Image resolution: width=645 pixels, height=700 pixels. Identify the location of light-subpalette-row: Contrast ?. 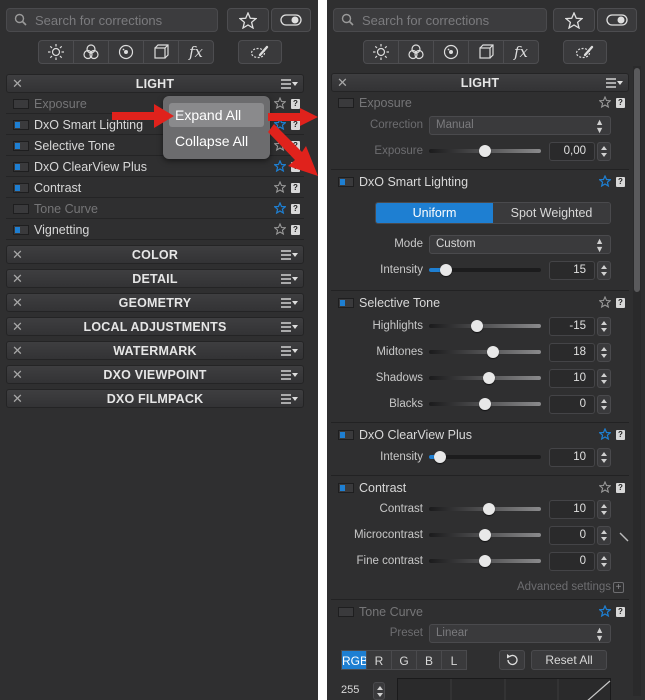
(155, 188).